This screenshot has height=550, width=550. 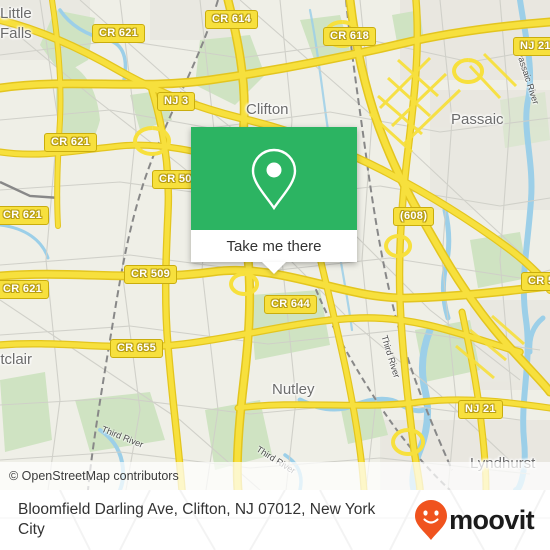 I want to click on moovit-logo: moovit, so click(x=474, y=520).